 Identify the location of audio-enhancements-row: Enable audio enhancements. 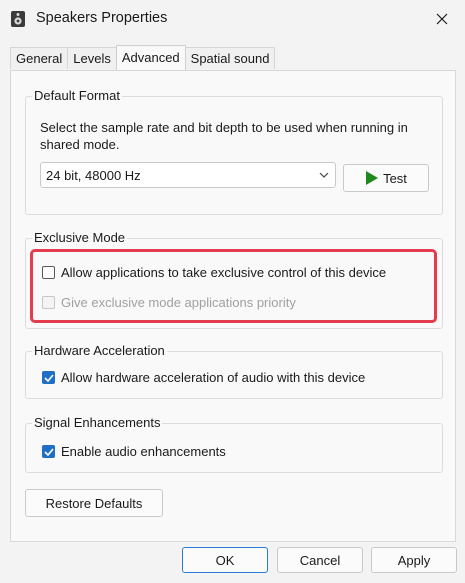
(134, 451).